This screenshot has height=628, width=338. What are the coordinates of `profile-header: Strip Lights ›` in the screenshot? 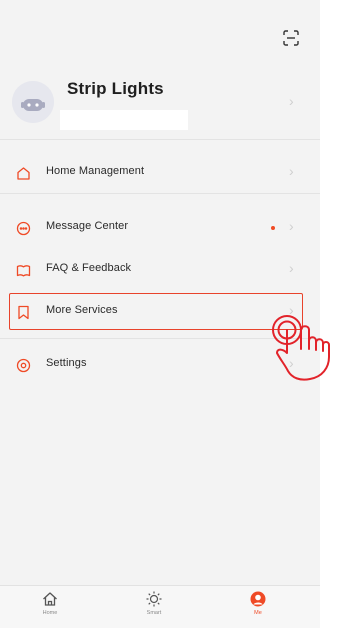 It's located at (160, 98).